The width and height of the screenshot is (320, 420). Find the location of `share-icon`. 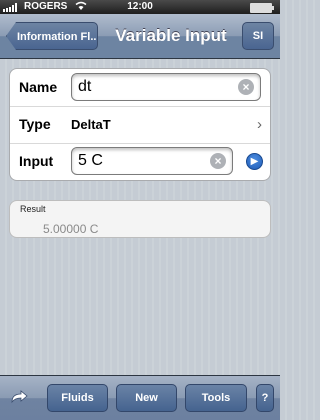

share-icon is located at coordinates (20, 398).